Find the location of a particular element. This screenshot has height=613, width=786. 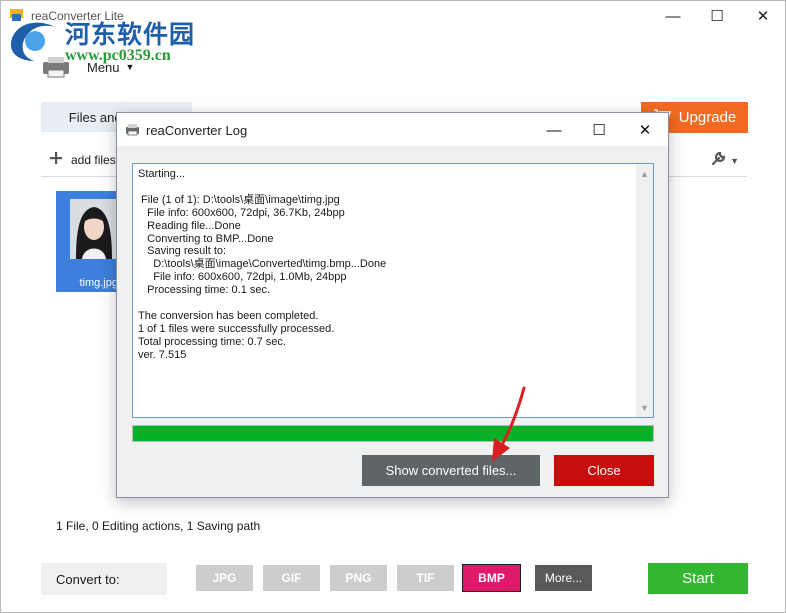

scroll-down-icon: ▼ is located at coordinates (644, 408).